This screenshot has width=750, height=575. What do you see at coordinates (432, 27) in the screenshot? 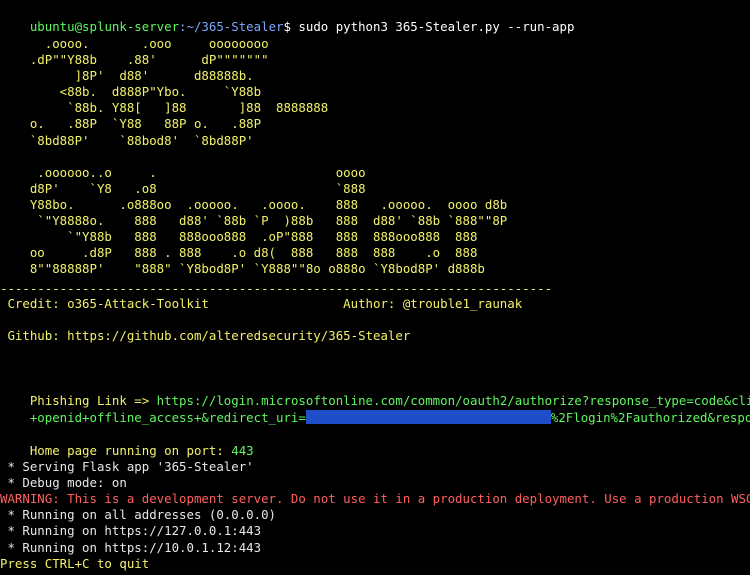
I see `prompt-command: sudo python3 365-Stealer.py --run-app` at bounding box center [432, 27].